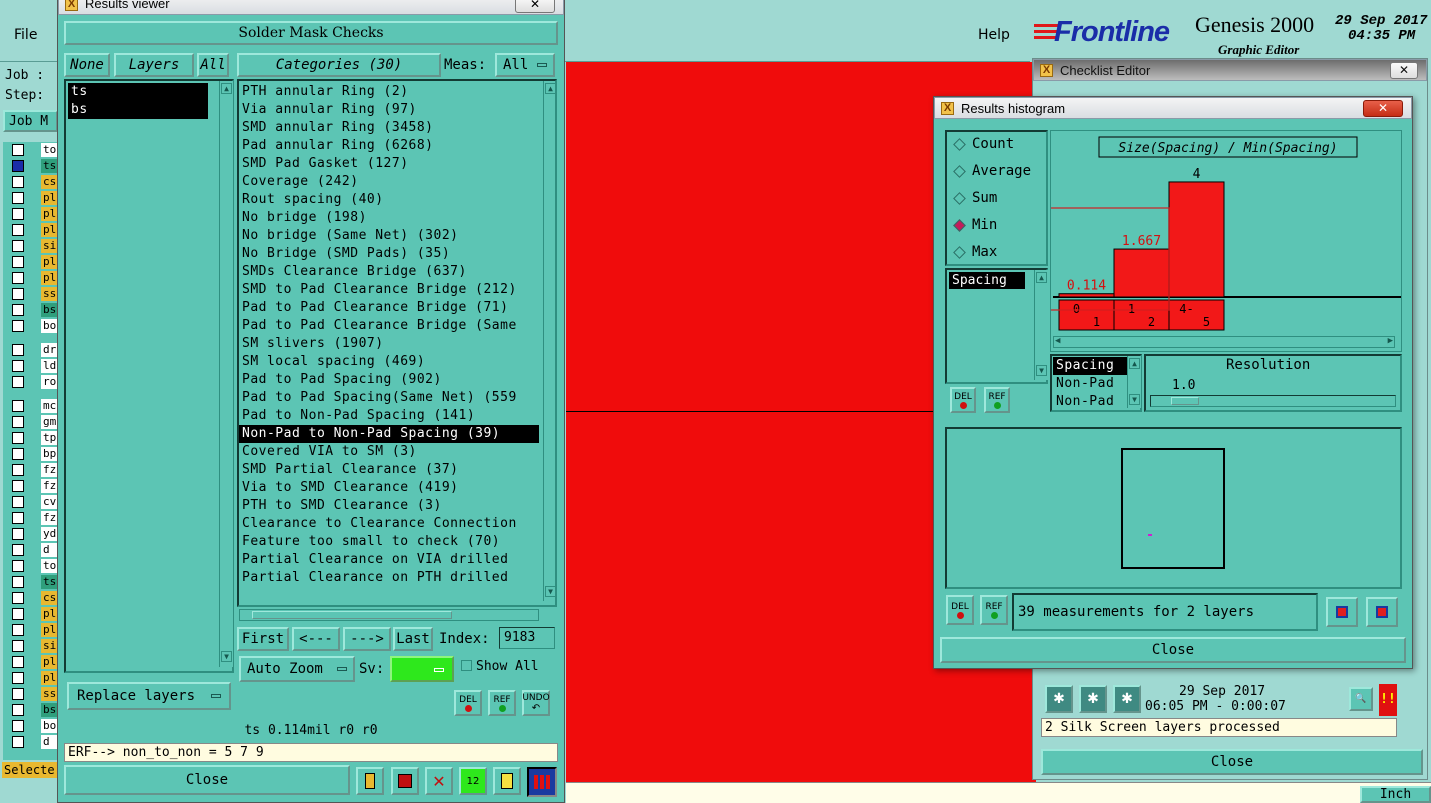  Describe the element at coordinates (422, 669) in the screenshot. I see `sv-color-select` at that location.